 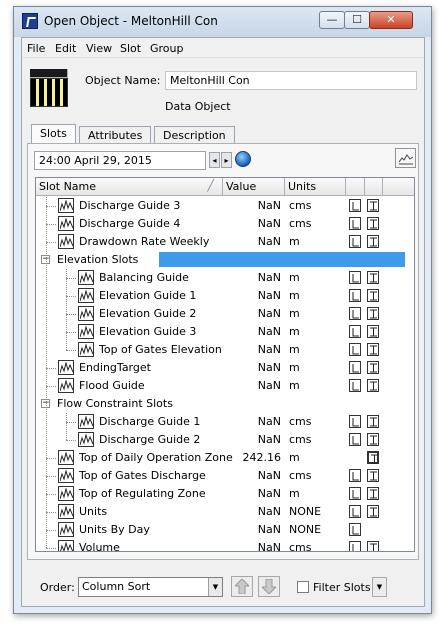 I want to click on object-name-field: MeltonHill Con, so click(x=291, y=80).